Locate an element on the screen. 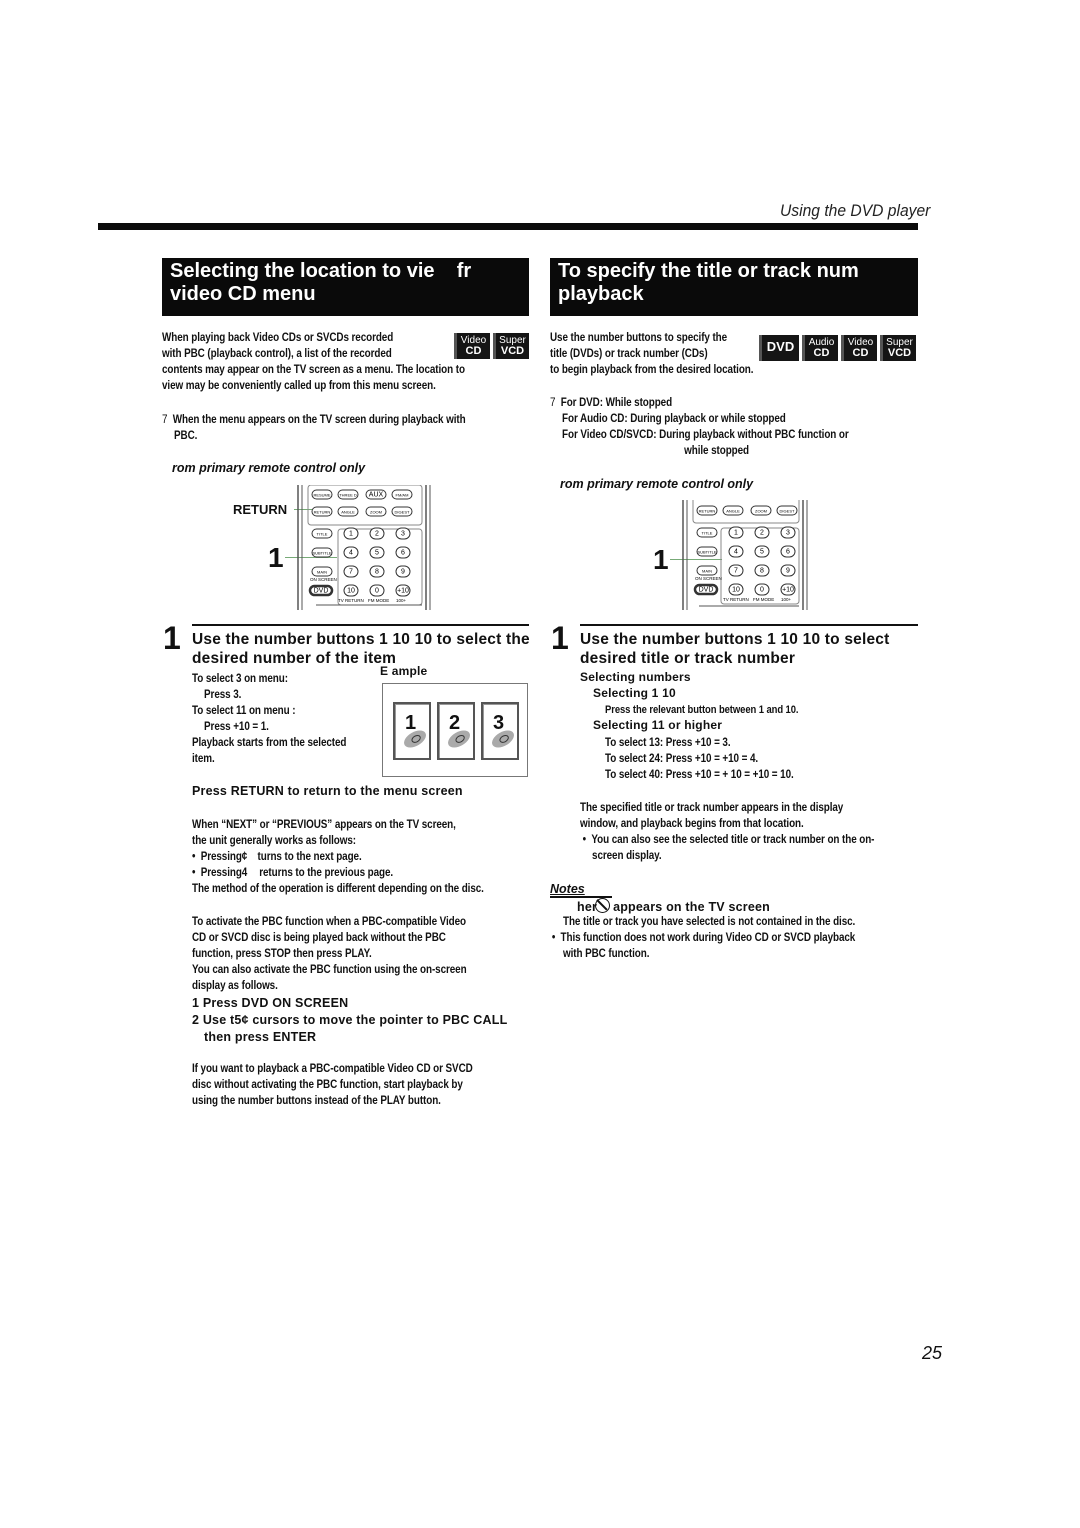  running-header: Using the DVD player is located at coordinates (855, 210).